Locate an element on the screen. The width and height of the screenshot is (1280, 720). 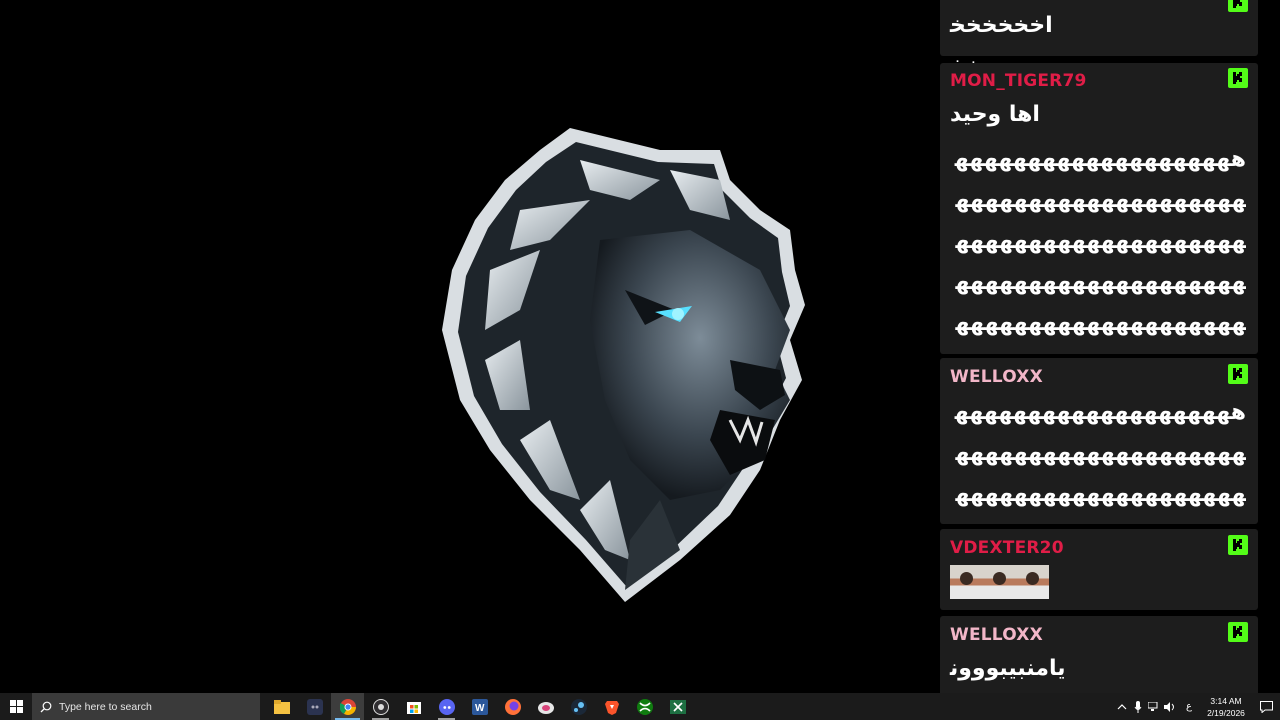
discord-app-icon is located at coordinates (314, 706).